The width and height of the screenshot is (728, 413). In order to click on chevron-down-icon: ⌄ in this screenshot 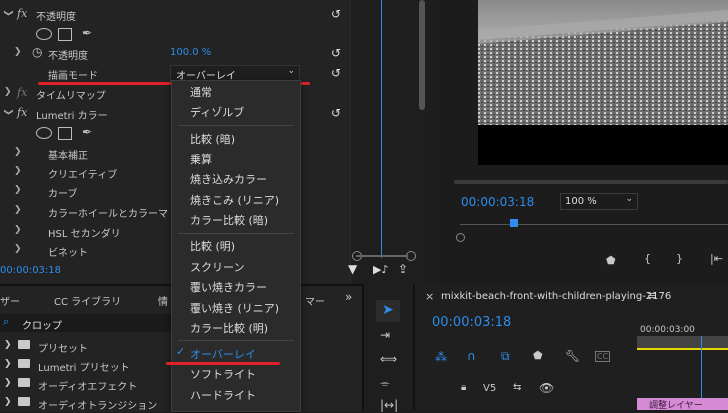, I will do `click(291, 71)`.